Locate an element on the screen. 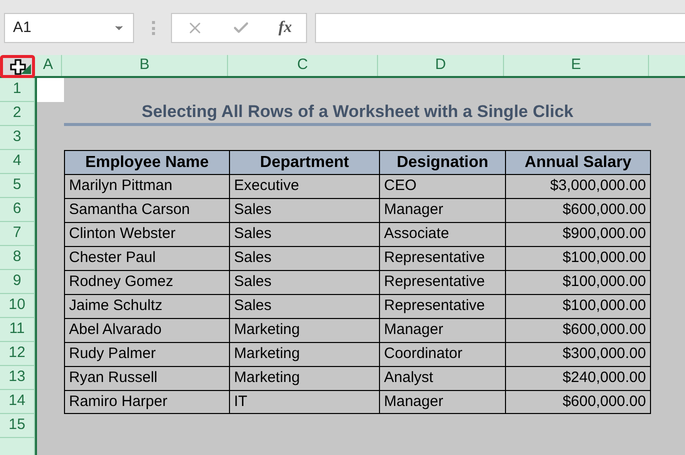  table-cell: Associate is located at coordinates (443, 234).